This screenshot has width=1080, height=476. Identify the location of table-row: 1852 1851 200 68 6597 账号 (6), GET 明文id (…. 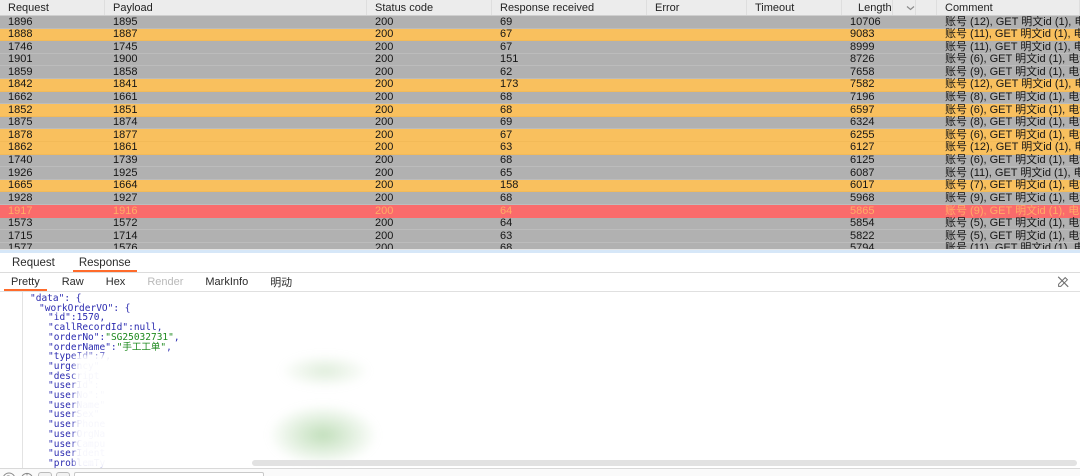
(540, 110).